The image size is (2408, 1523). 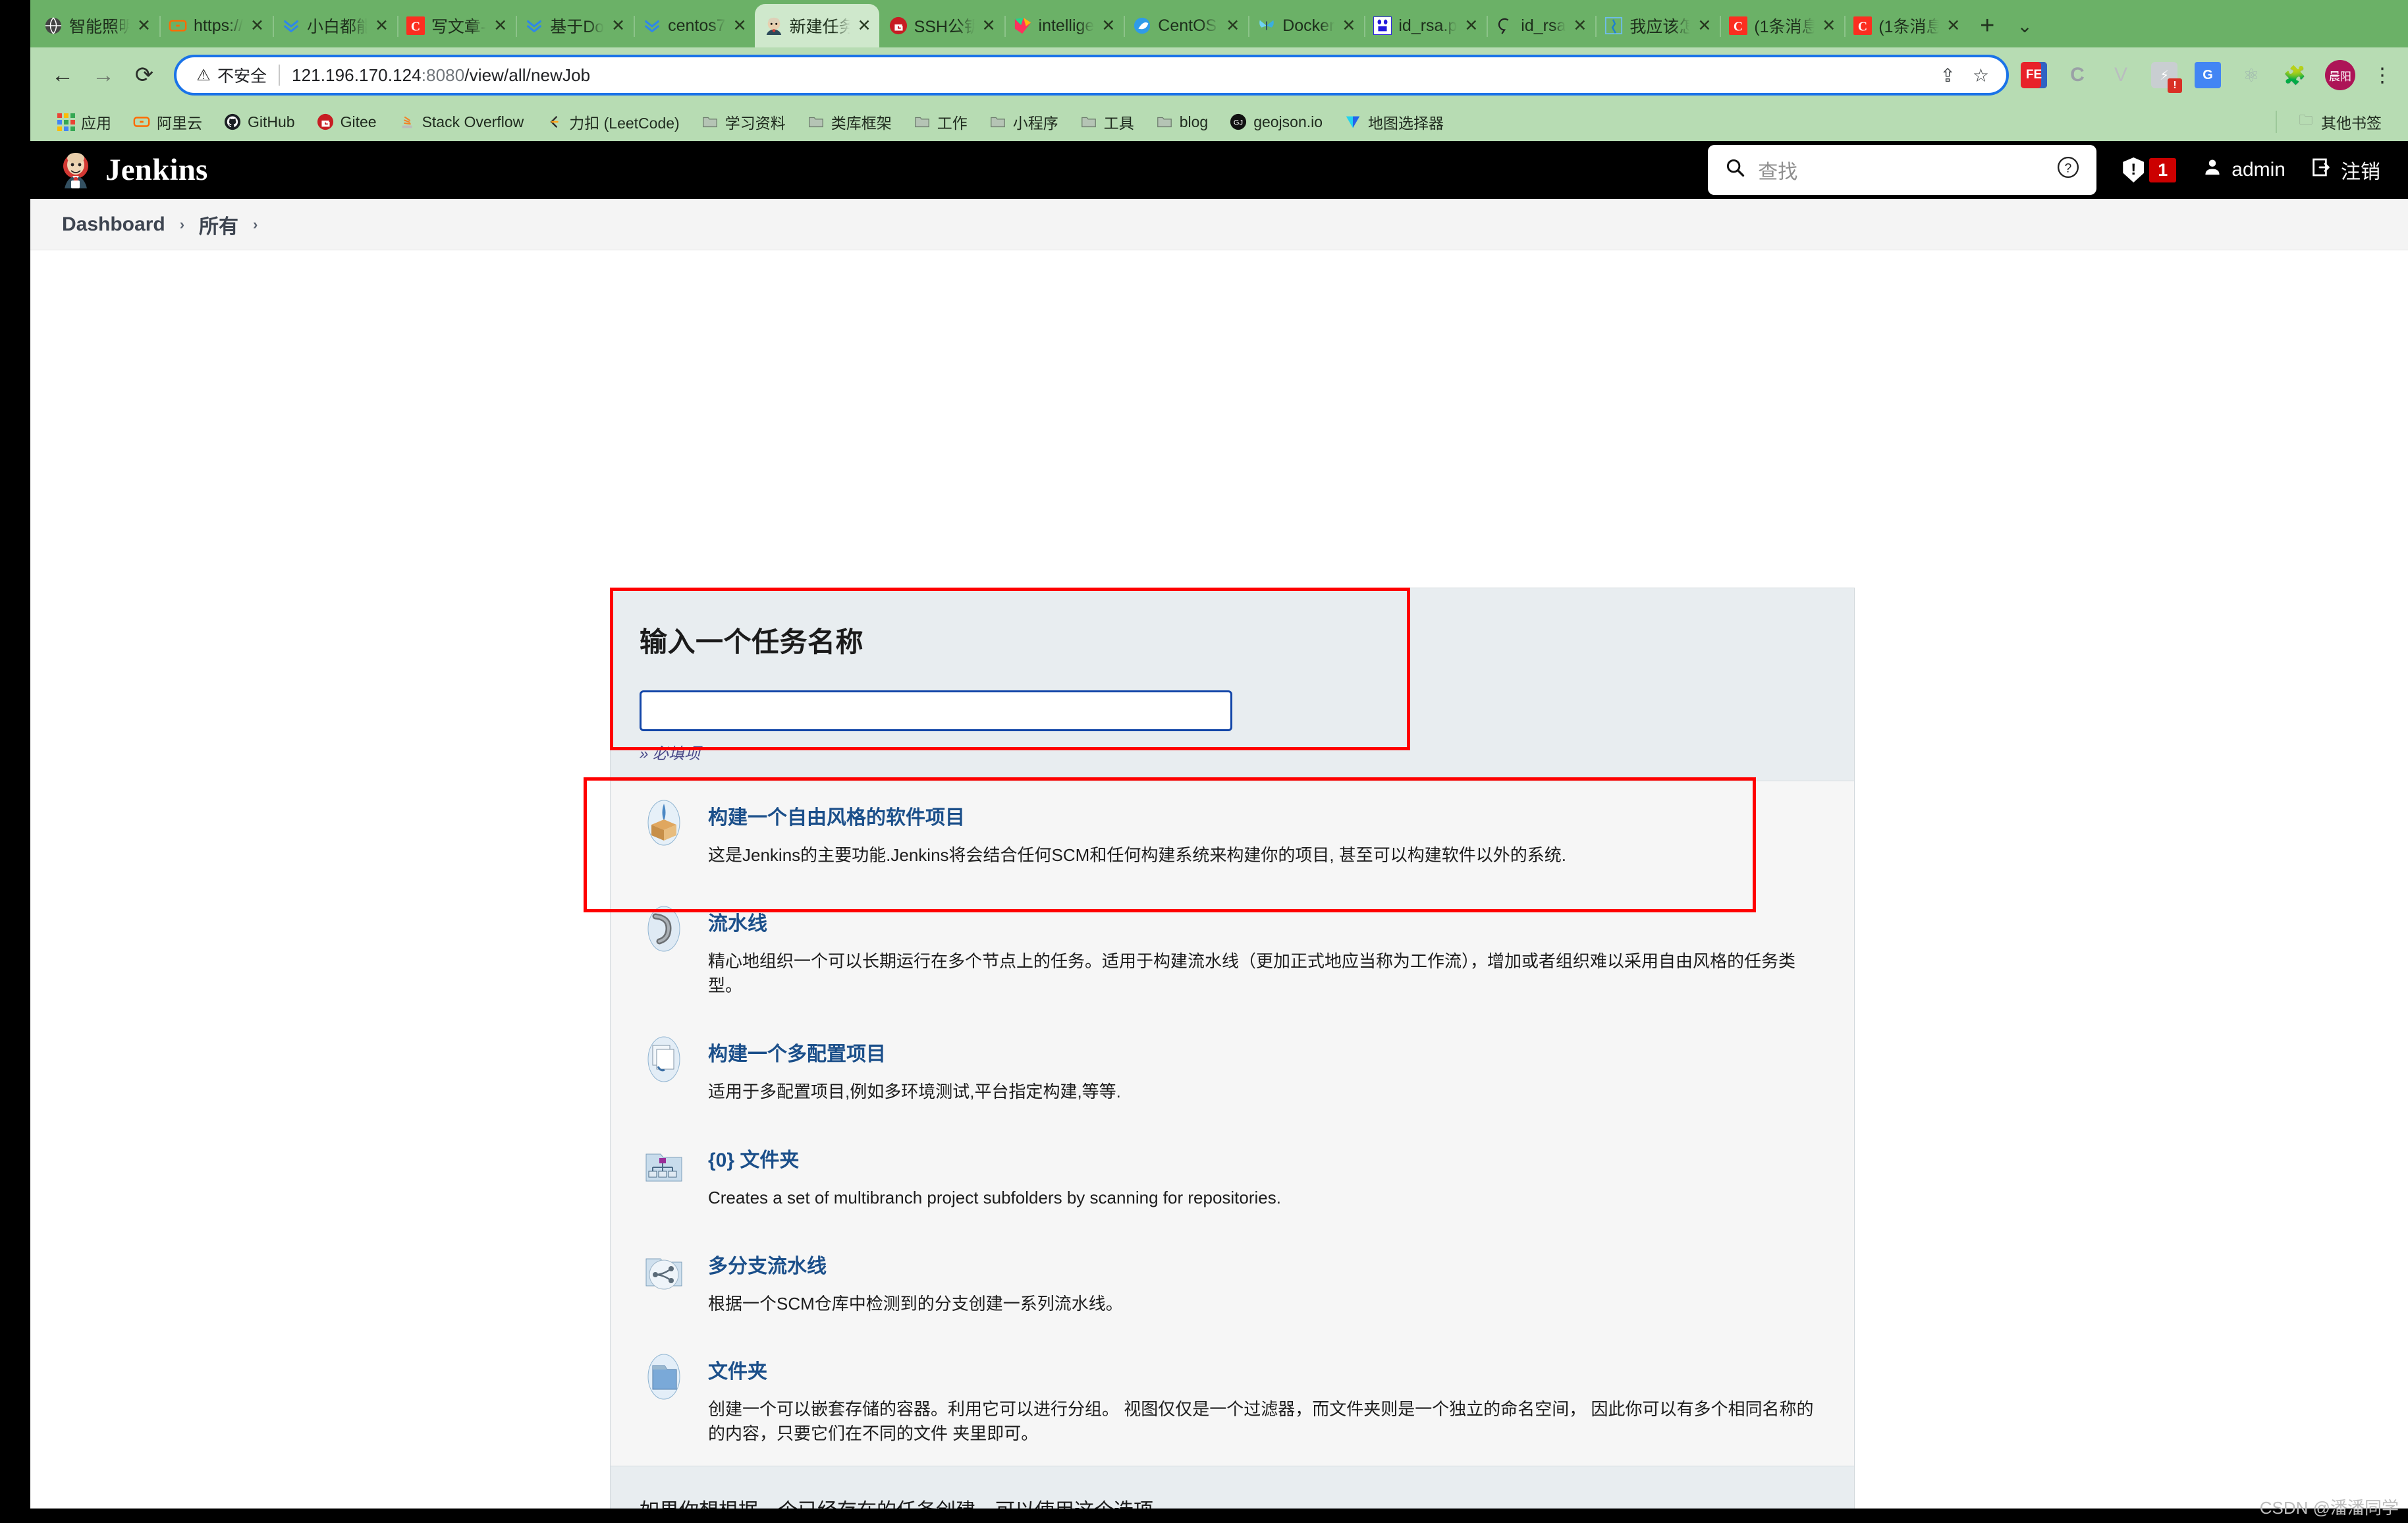 What do you see at coordinates (2150, 170) in the screenshot?
I see `alerts-indicator: ! 1` at bounding box center [2150, 170].